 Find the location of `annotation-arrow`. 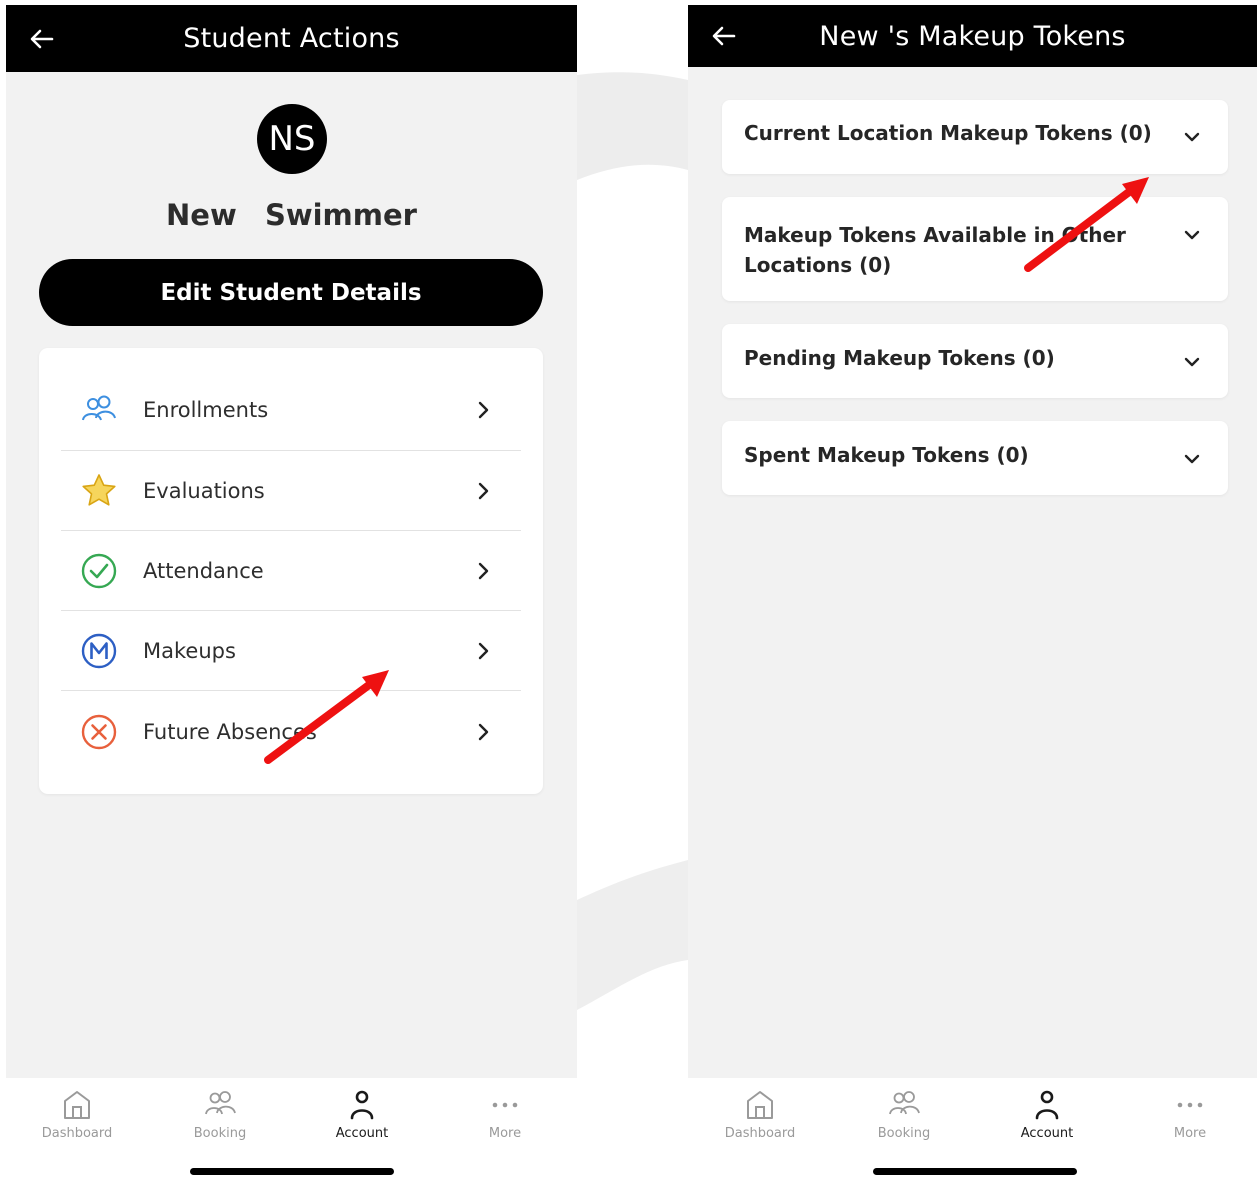

annotation-arrow is located at coordinates (1086, 224).